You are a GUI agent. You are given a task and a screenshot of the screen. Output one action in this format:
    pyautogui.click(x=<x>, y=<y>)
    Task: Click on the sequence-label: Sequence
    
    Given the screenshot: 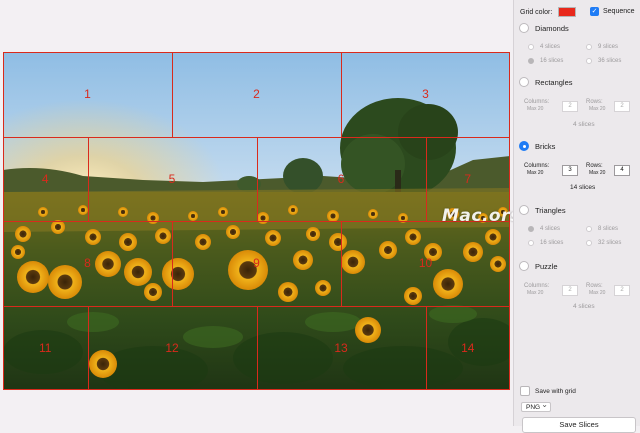 What is the action you would take?
    pyautogui.click(x=619, y=11)
    